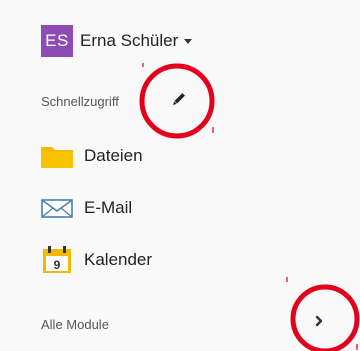 The width and height of the screenshot is (360, 351). What do you see at coordinates (57, 208) in the screenshot?
I see `mail-icon` at bounding box center [57, 208].